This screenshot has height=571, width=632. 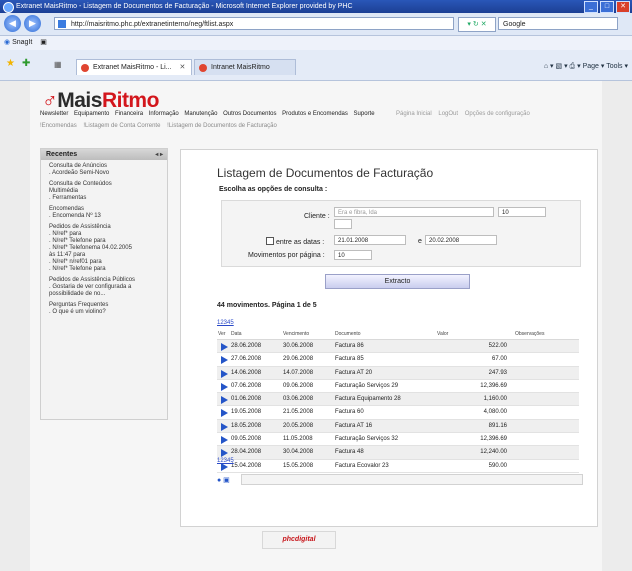 What do you see at coordinates (562, 66) in the screenshot?
I see `feeds-icon: ▧ ▾` at bounding box center [562, 66].